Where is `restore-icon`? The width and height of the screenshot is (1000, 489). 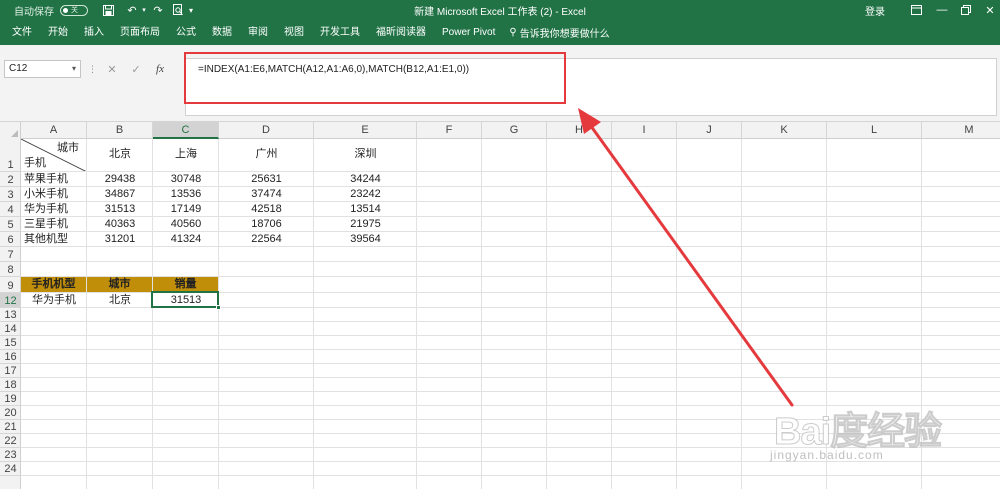 restore-icon is located at coordinates (966, 10).